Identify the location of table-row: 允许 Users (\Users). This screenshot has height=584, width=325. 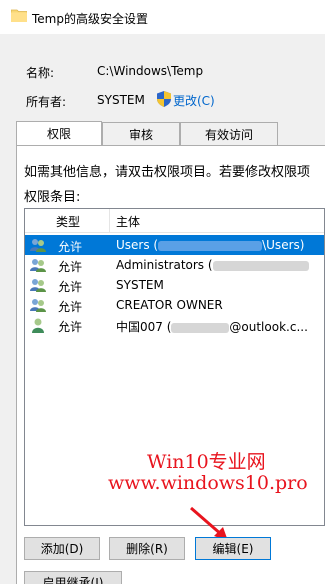
(174, 245).